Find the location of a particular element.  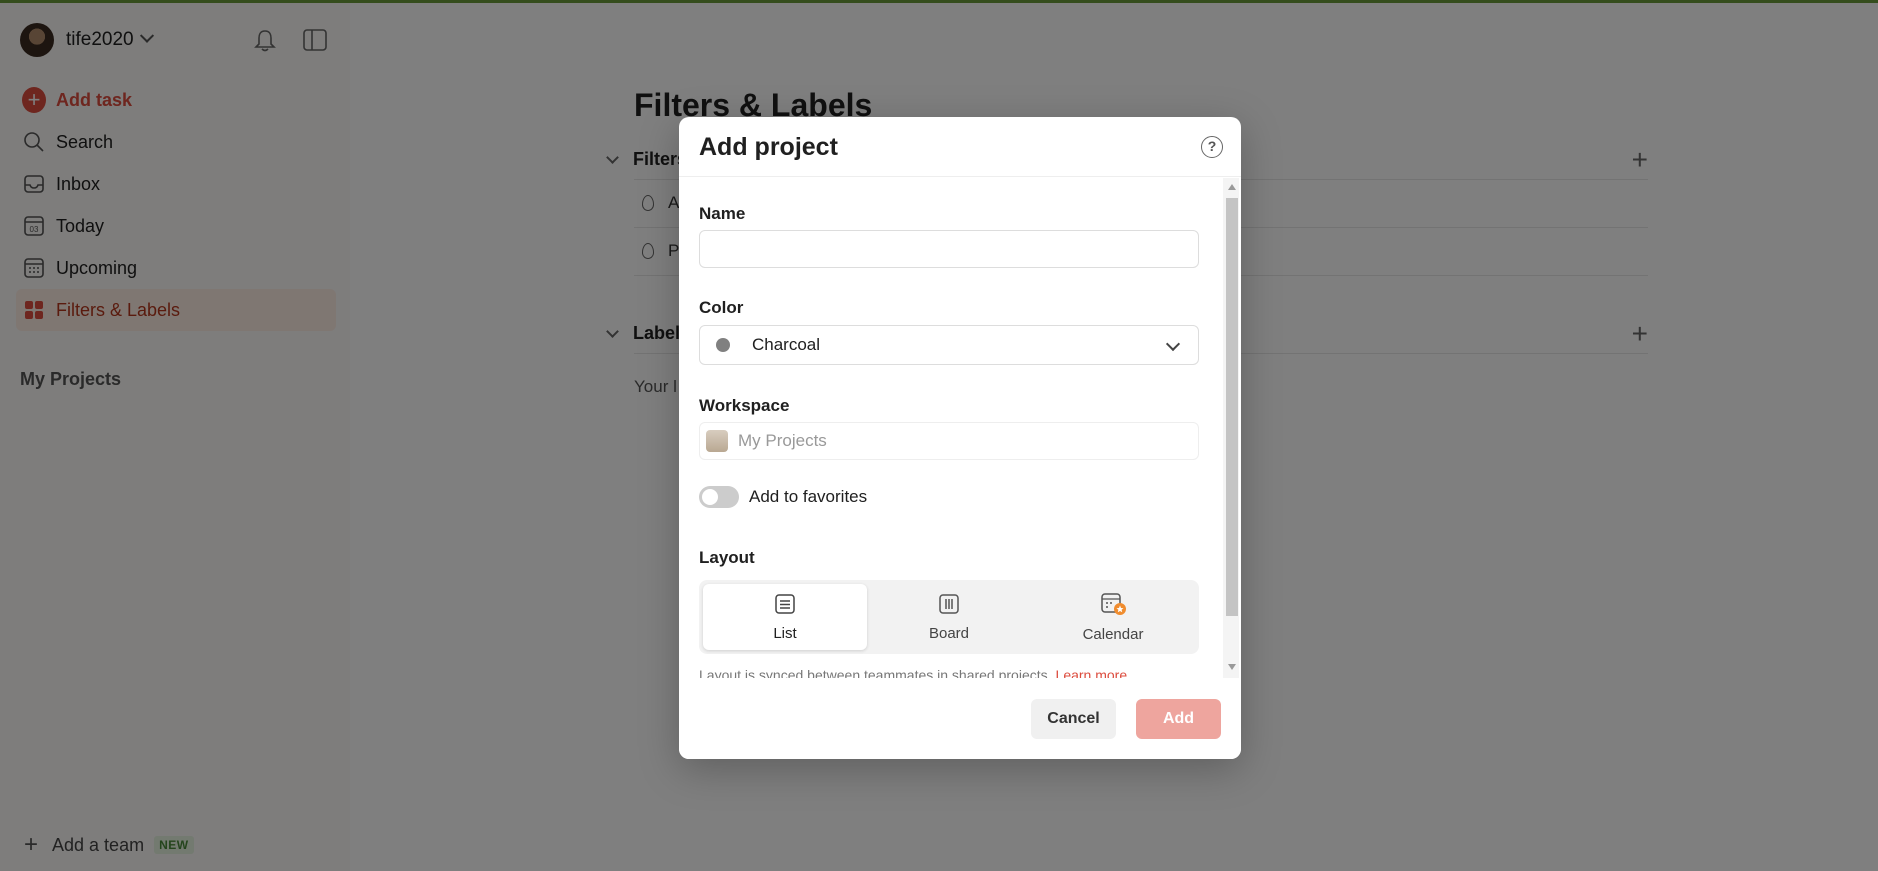

dialog-header: Add project ? is located at coordinates (960, 147).